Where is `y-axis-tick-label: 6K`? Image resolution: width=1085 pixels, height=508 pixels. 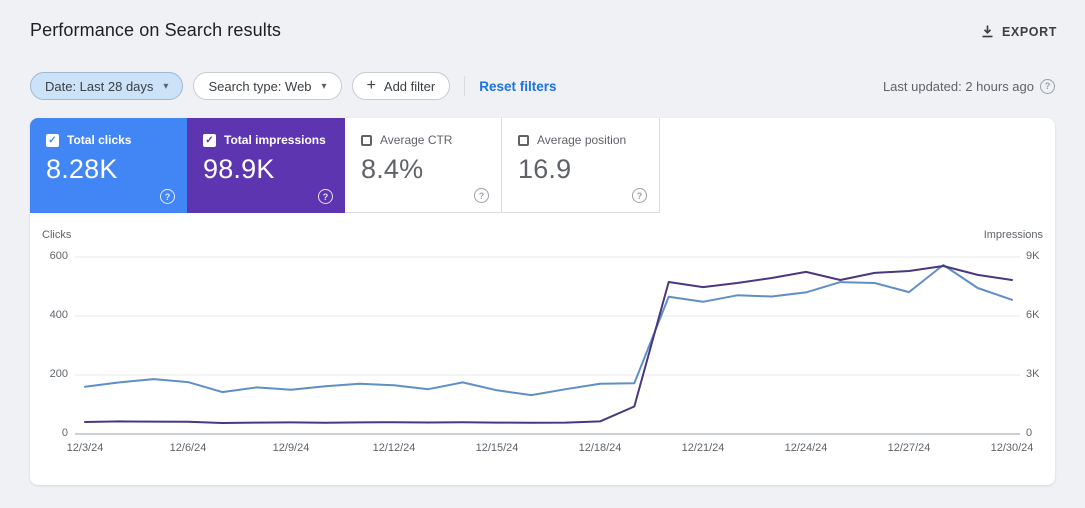 y-axis-tick-label: 6K is located at coordinates (1033, 315).